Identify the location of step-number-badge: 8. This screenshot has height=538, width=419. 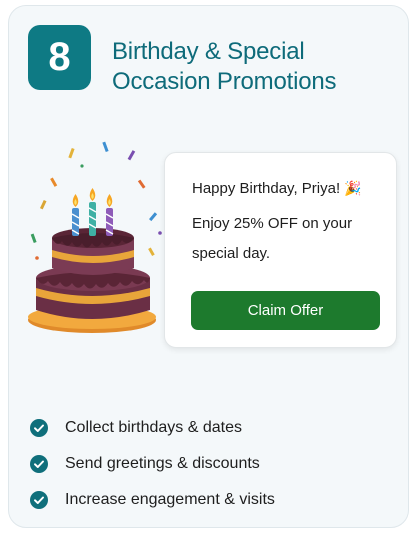
(59, 57).